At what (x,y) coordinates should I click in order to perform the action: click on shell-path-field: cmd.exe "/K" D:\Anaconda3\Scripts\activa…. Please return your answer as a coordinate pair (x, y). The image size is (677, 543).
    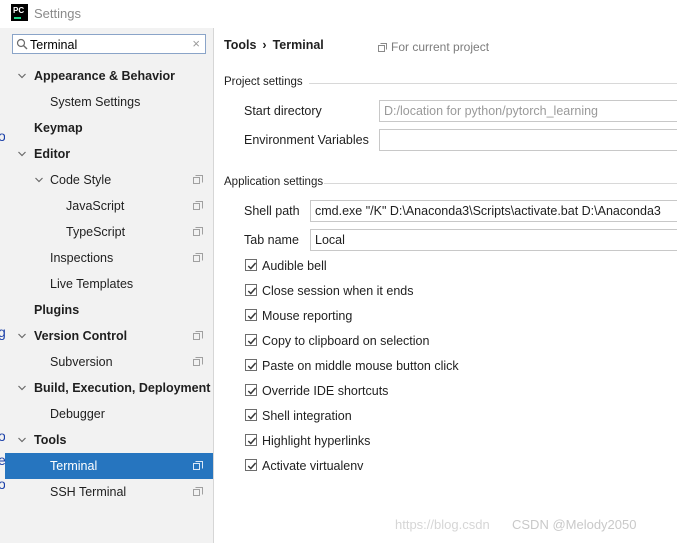
    Looking at the image, I should click on (493, 211).